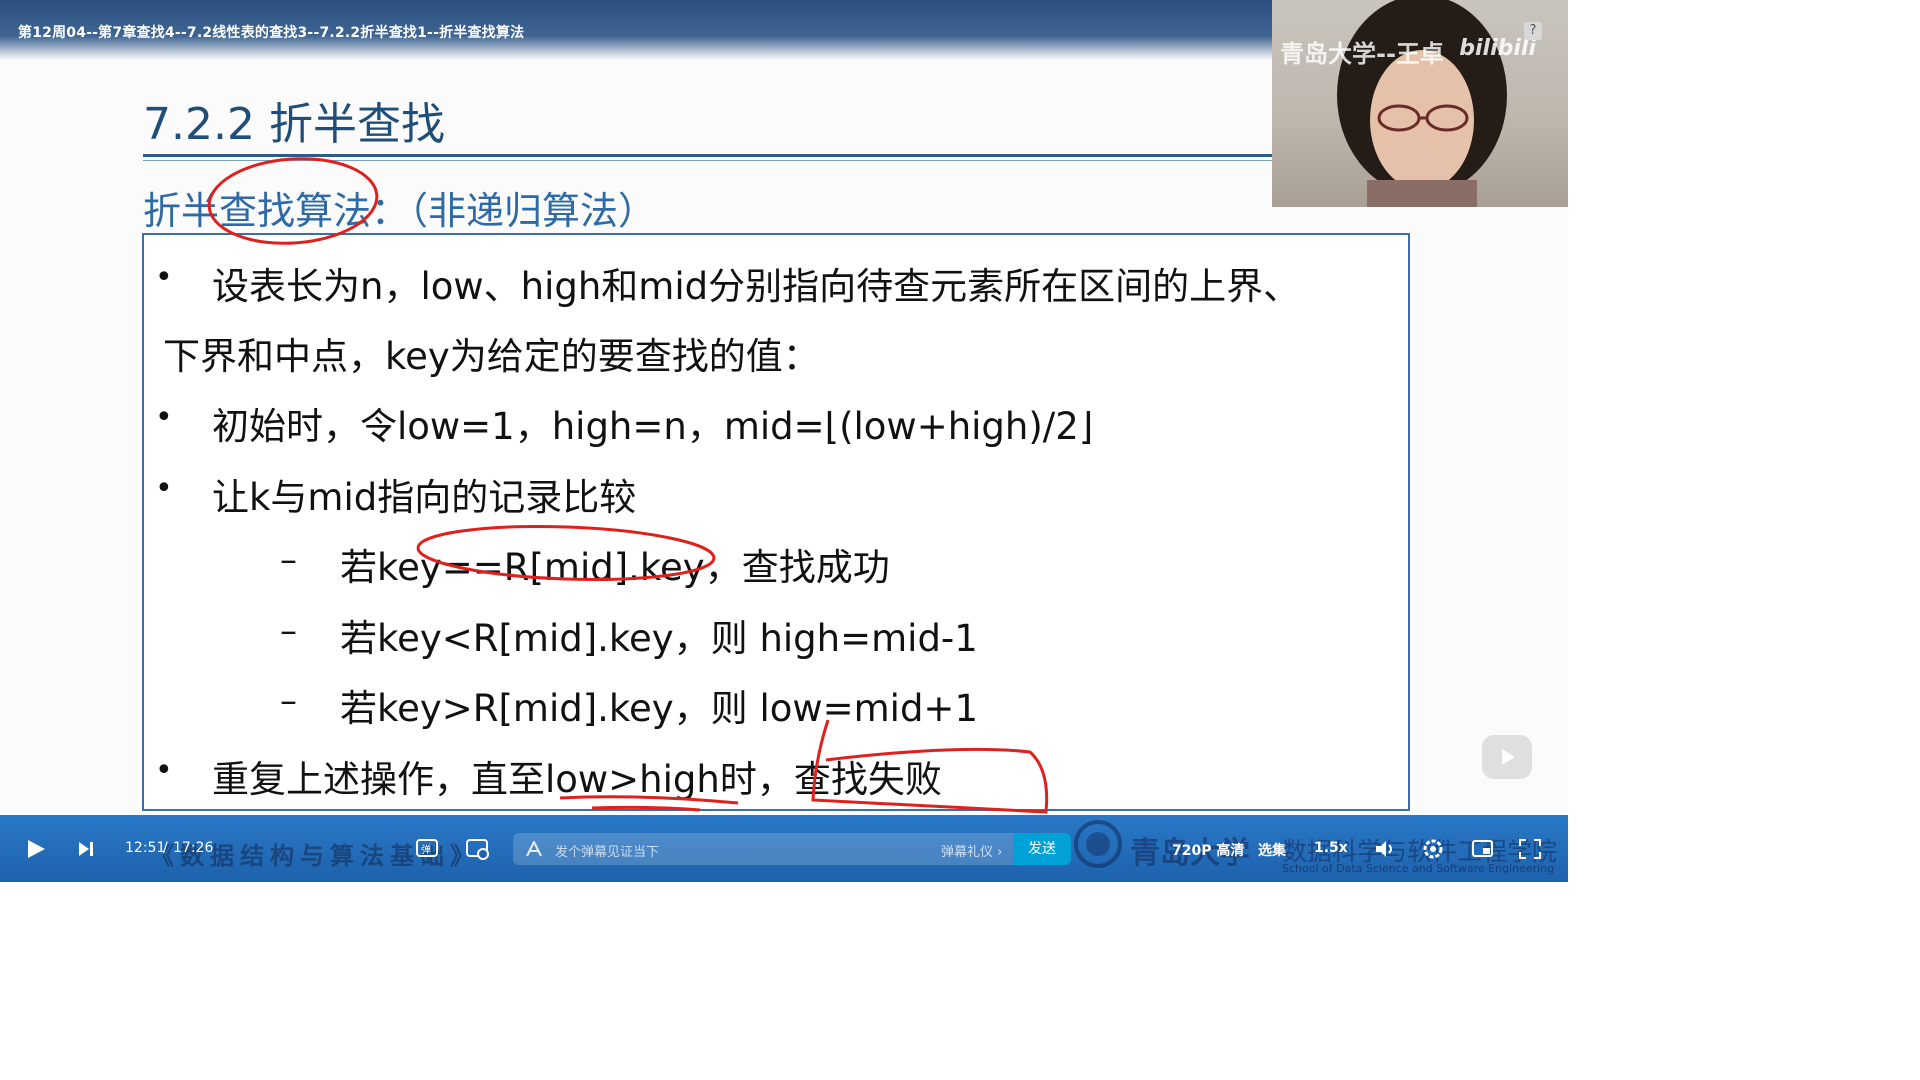 The height and width of the screenshot is (1080, 1920). Describe the element at coordinates (566, 553) in the screenshot. I see `annotation-circle-key` at that location.